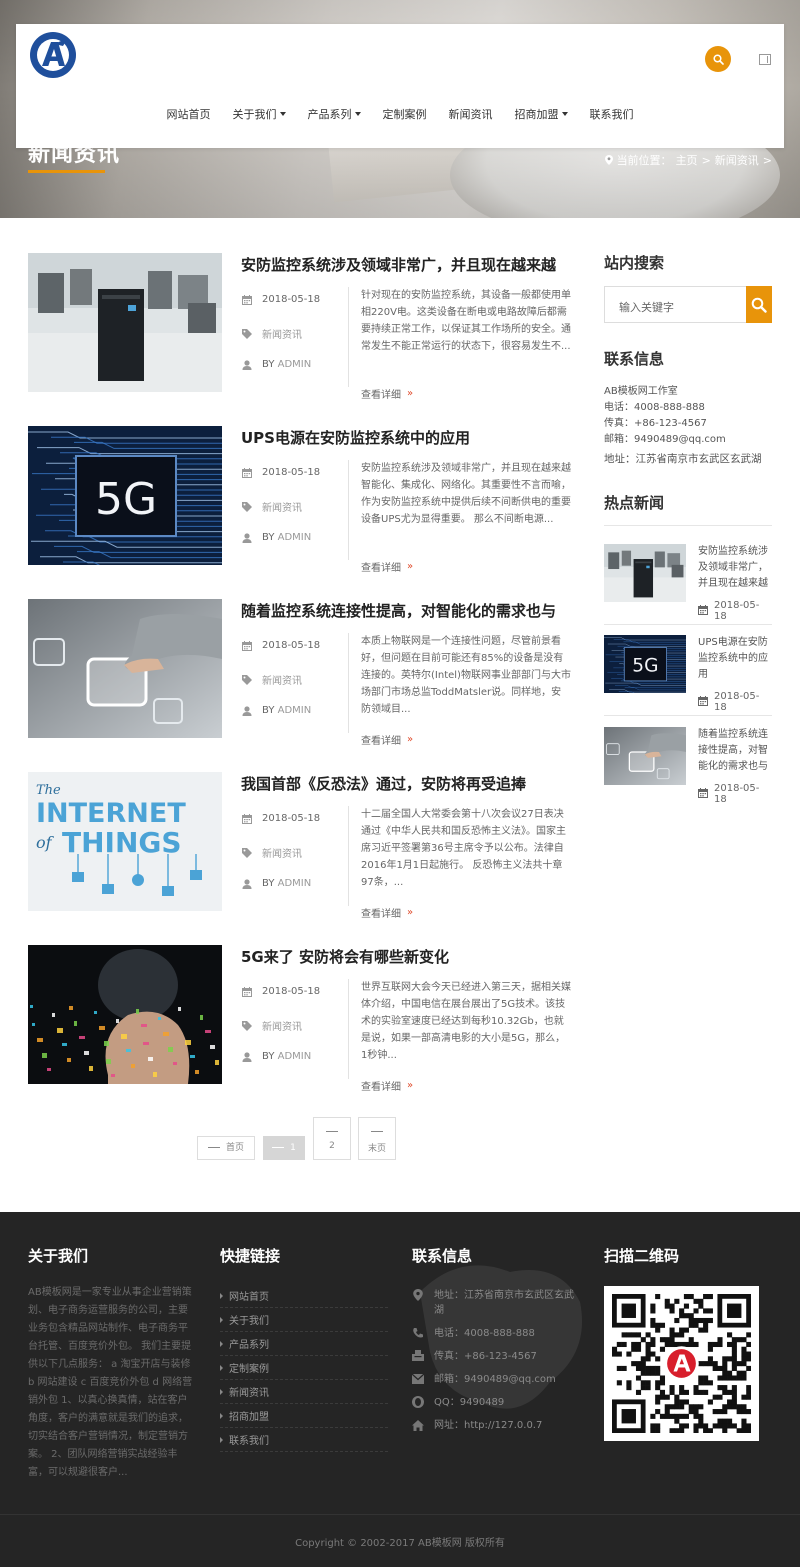  I want to click on news-divider, so click(348, 1029).